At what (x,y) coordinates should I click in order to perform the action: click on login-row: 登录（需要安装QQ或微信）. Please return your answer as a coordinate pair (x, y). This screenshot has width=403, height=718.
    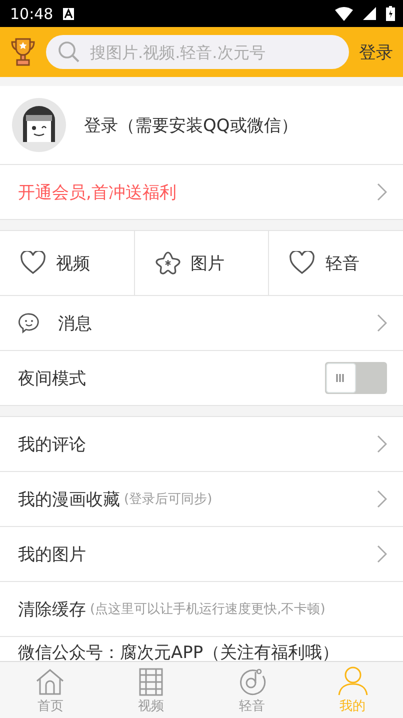
    Looking at the image, I should click on (201, 125).